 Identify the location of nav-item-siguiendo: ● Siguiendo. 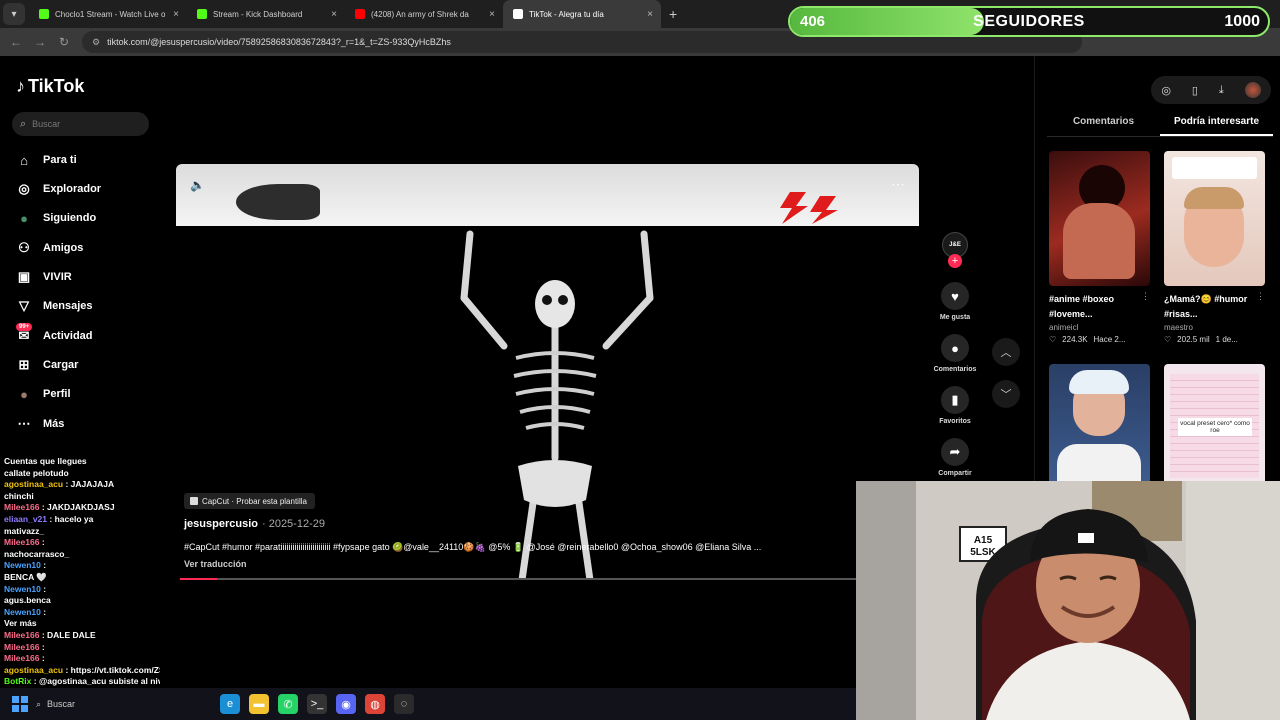
(56, 218).